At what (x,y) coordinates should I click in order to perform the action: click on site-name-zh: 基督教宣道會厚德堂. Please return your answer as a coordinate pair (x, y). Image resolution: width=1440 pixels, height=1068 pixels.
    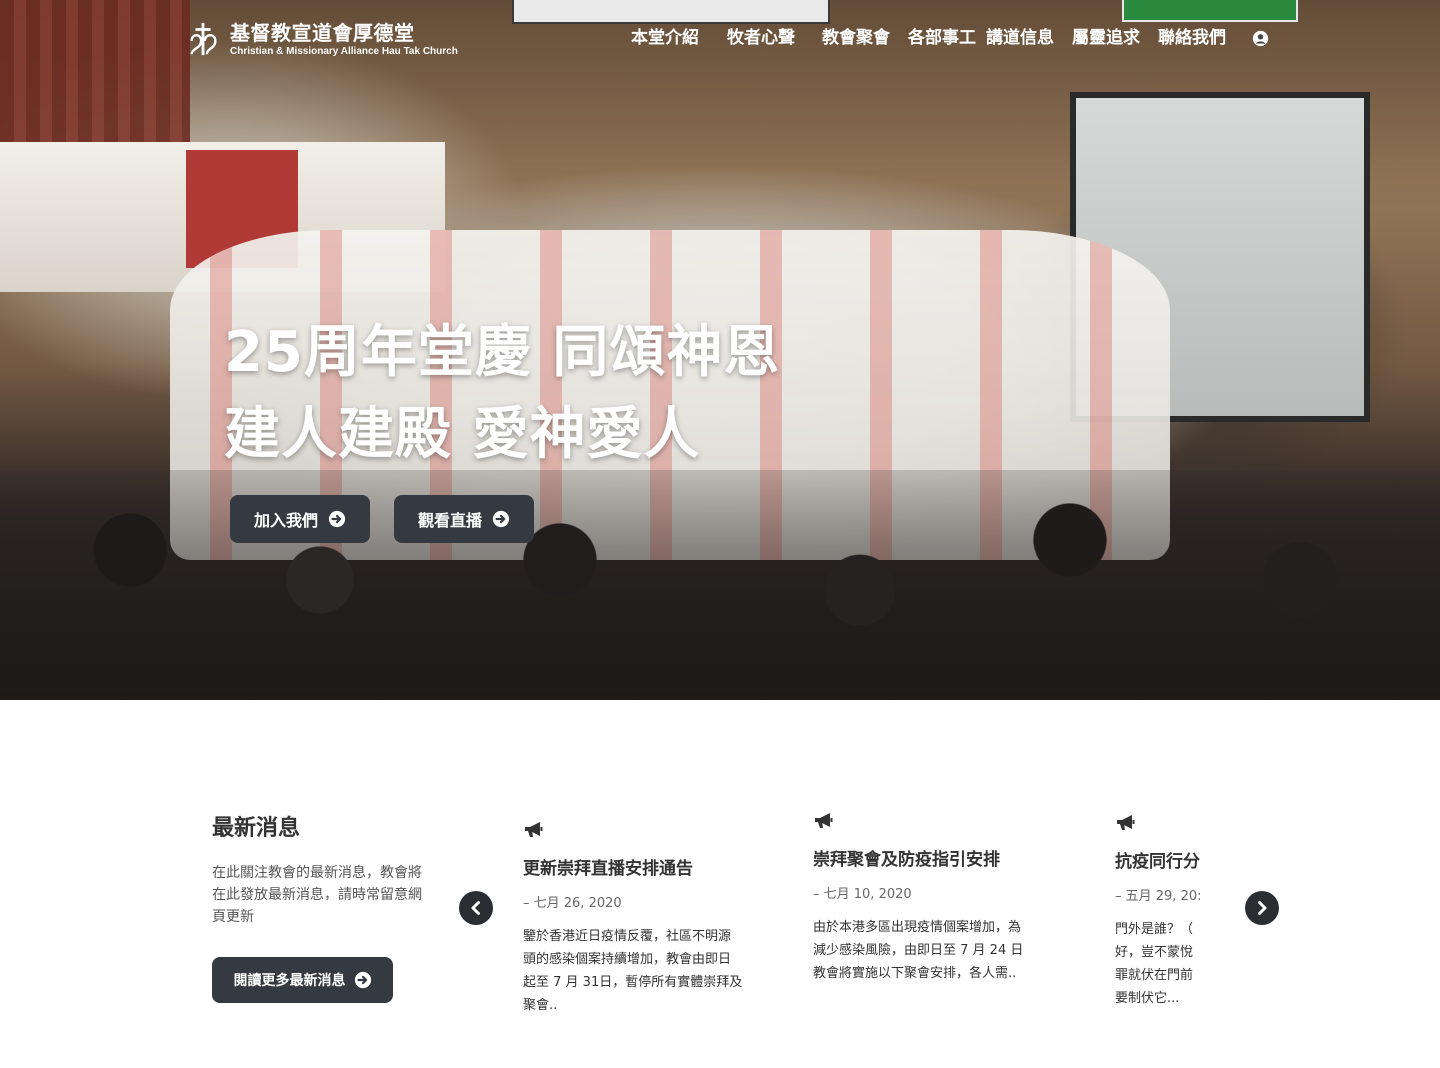
    Looking at the image, I should click on (322, 32).